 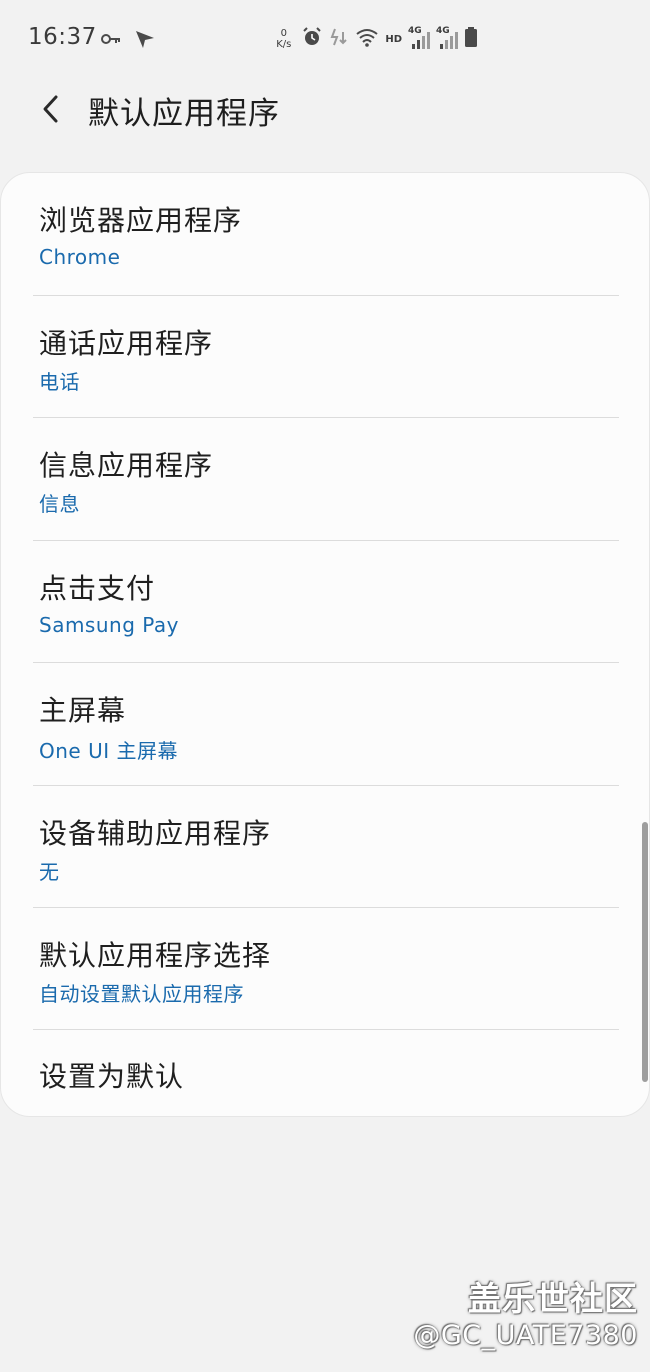 I want to click on battery-icon, so click(x=471, y=39).